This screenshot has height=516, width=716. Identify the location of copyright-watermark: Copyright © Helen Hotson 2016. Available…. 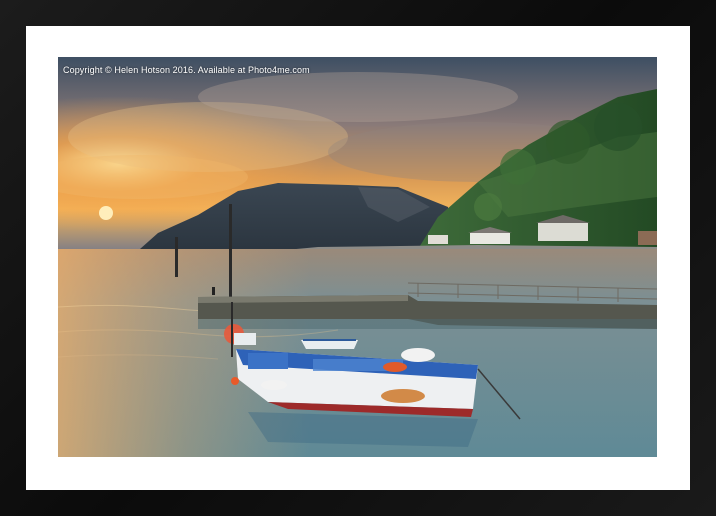
(186, 70).